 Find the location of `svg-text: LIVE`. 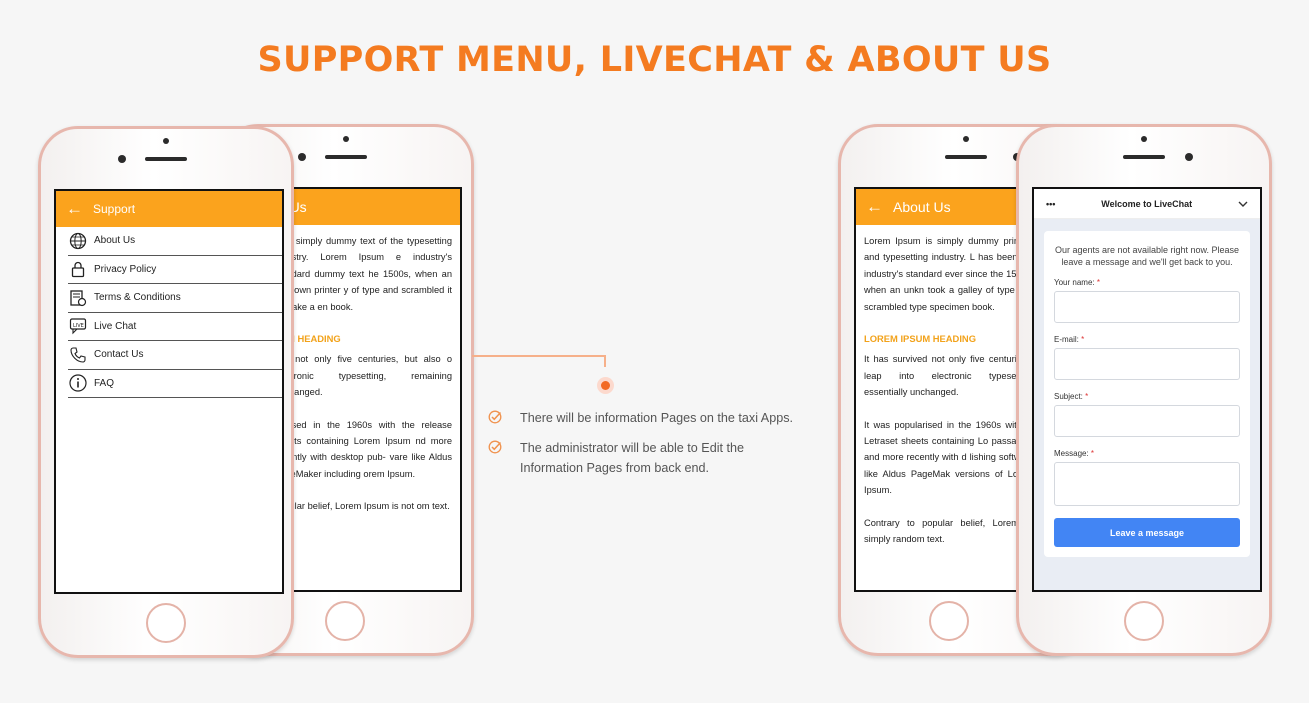

svg-text: LIVE is located at coordinates (78, 326).